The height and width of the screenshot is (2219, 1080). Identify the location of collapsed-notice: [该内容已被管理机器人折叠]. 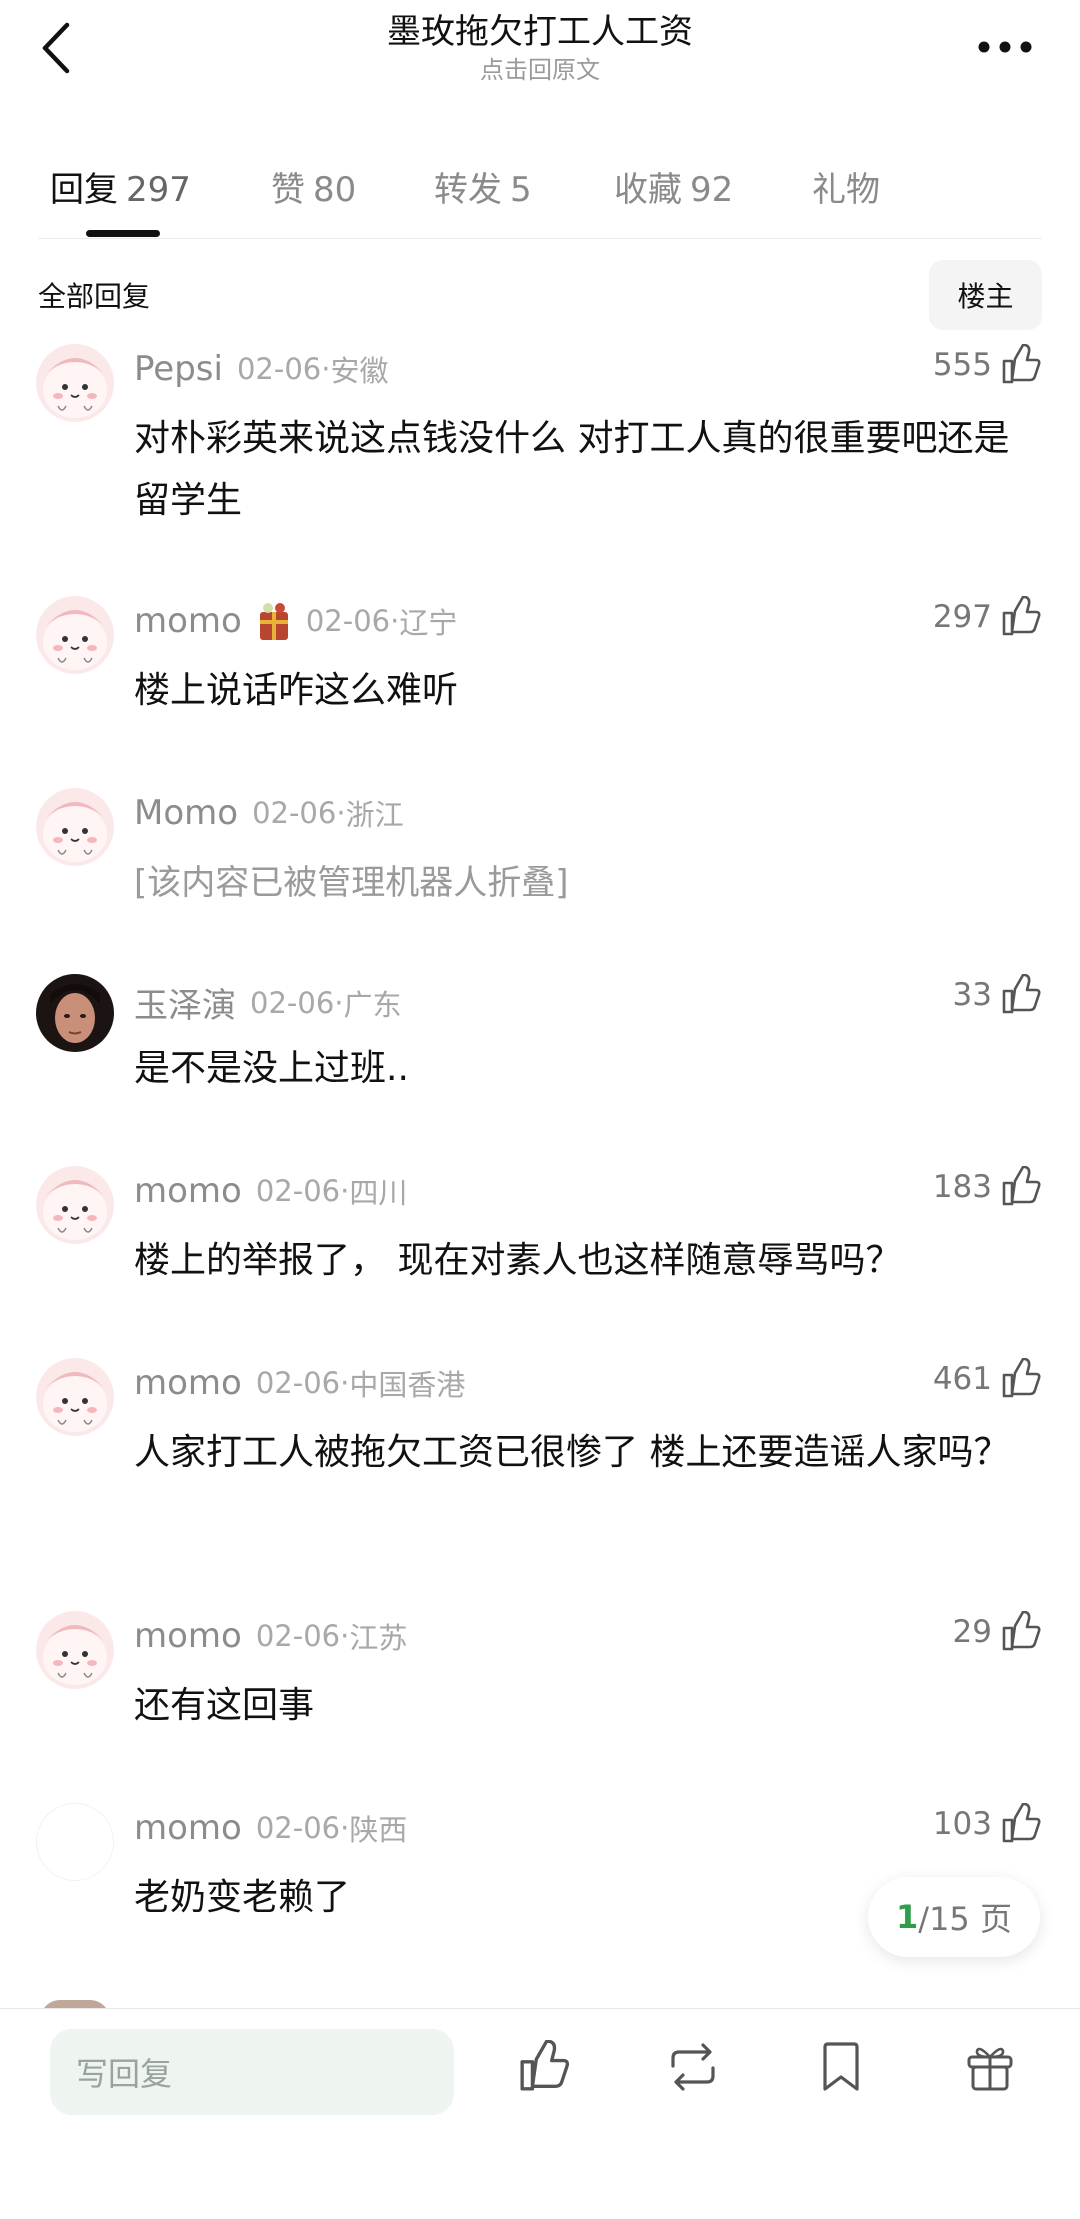
(584, 883).